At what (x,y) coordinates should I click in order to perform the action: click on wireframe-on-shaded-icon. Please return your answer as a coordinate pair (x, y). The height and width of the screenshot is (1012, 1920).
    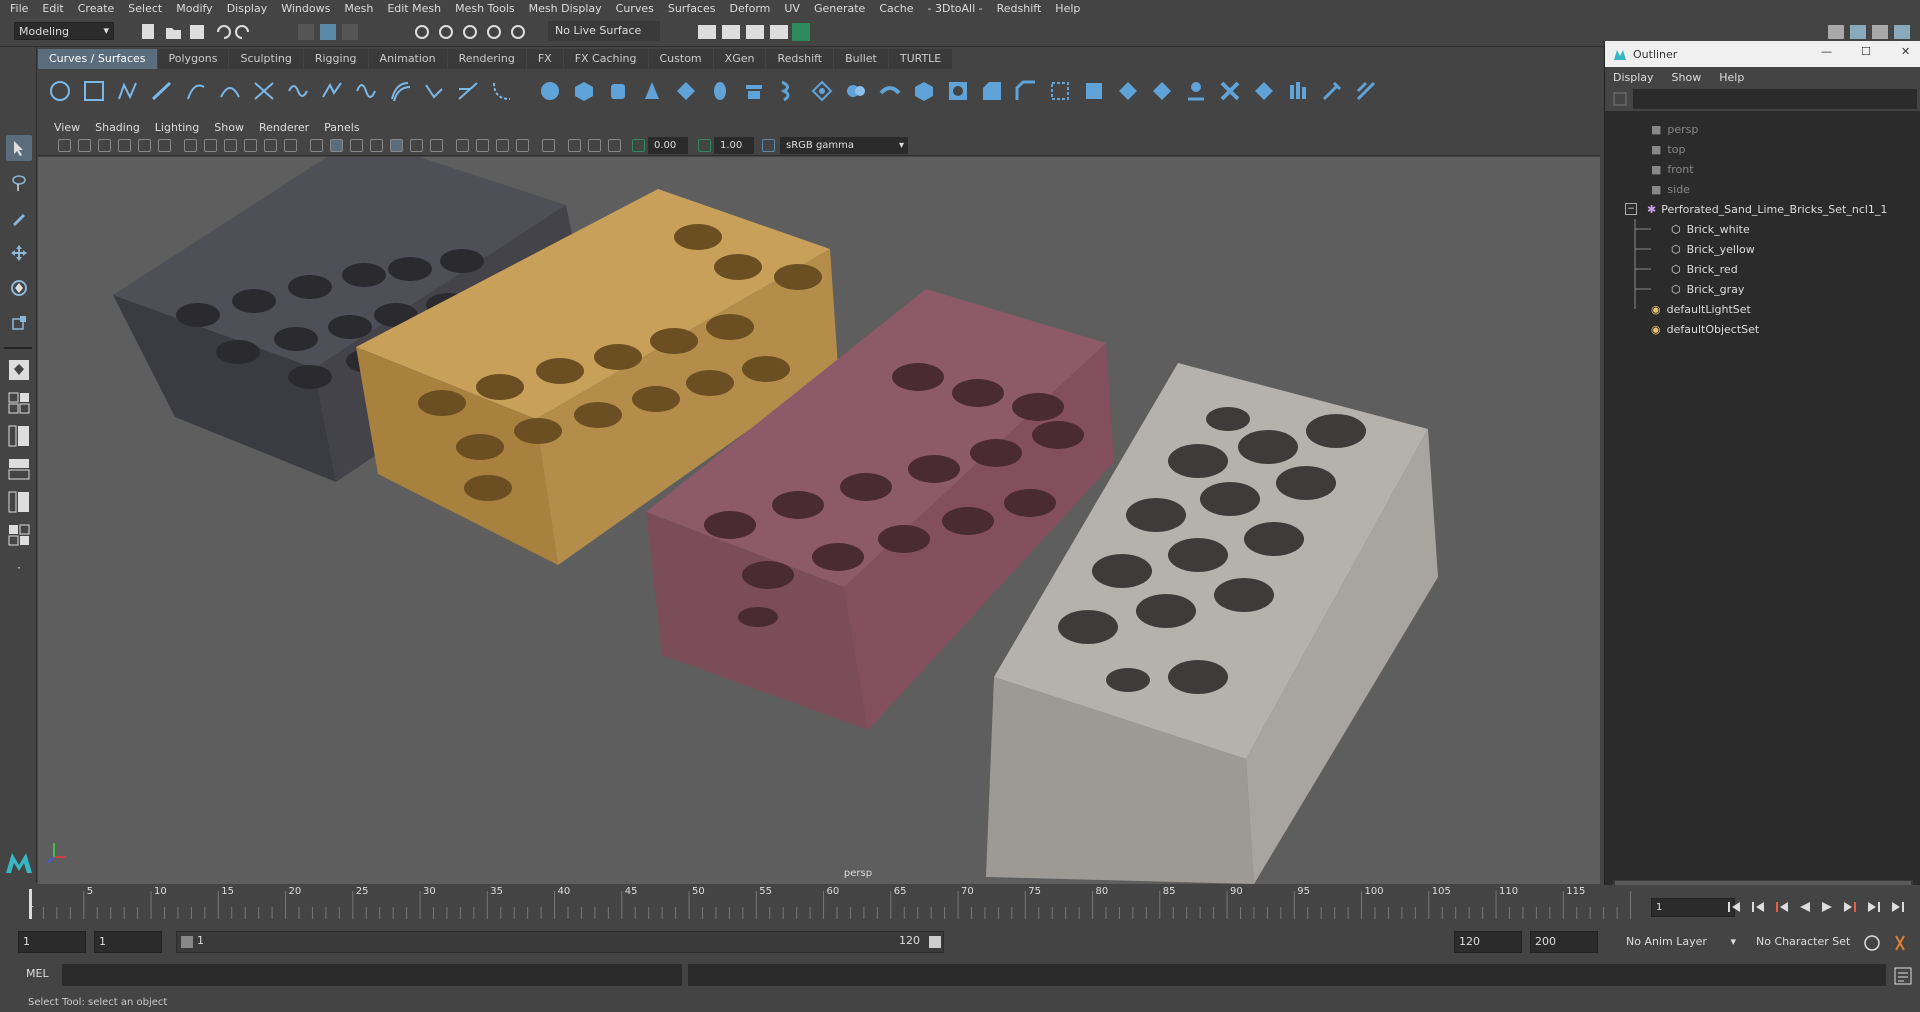
    Looking at the image, I should click on (376, 145).